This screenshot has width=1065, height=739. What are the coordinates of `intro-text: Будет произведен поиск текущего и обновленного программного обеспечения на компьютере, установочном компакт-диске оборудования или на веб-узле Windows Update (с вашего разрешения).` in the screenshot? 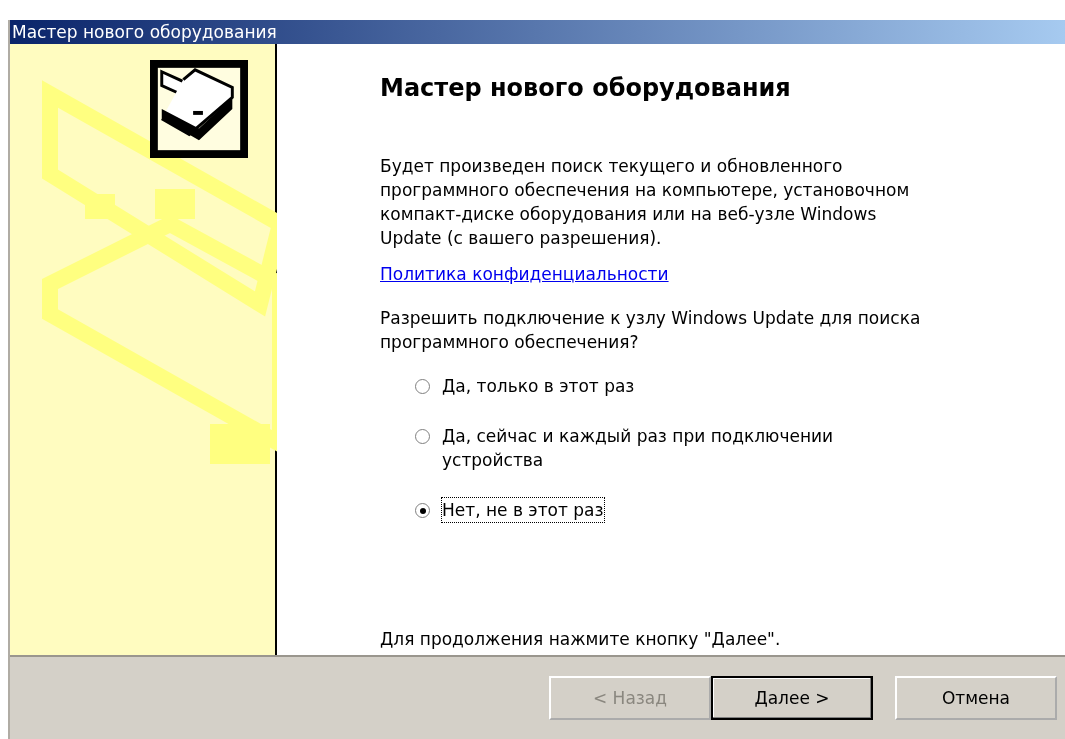 It's located at (645, 202).